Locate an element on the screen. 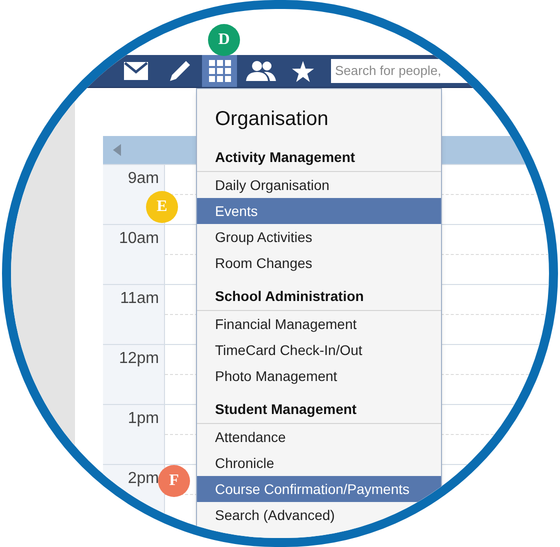  menu-item: Course Confirmation/Payments is located at coordinates (319, 489).